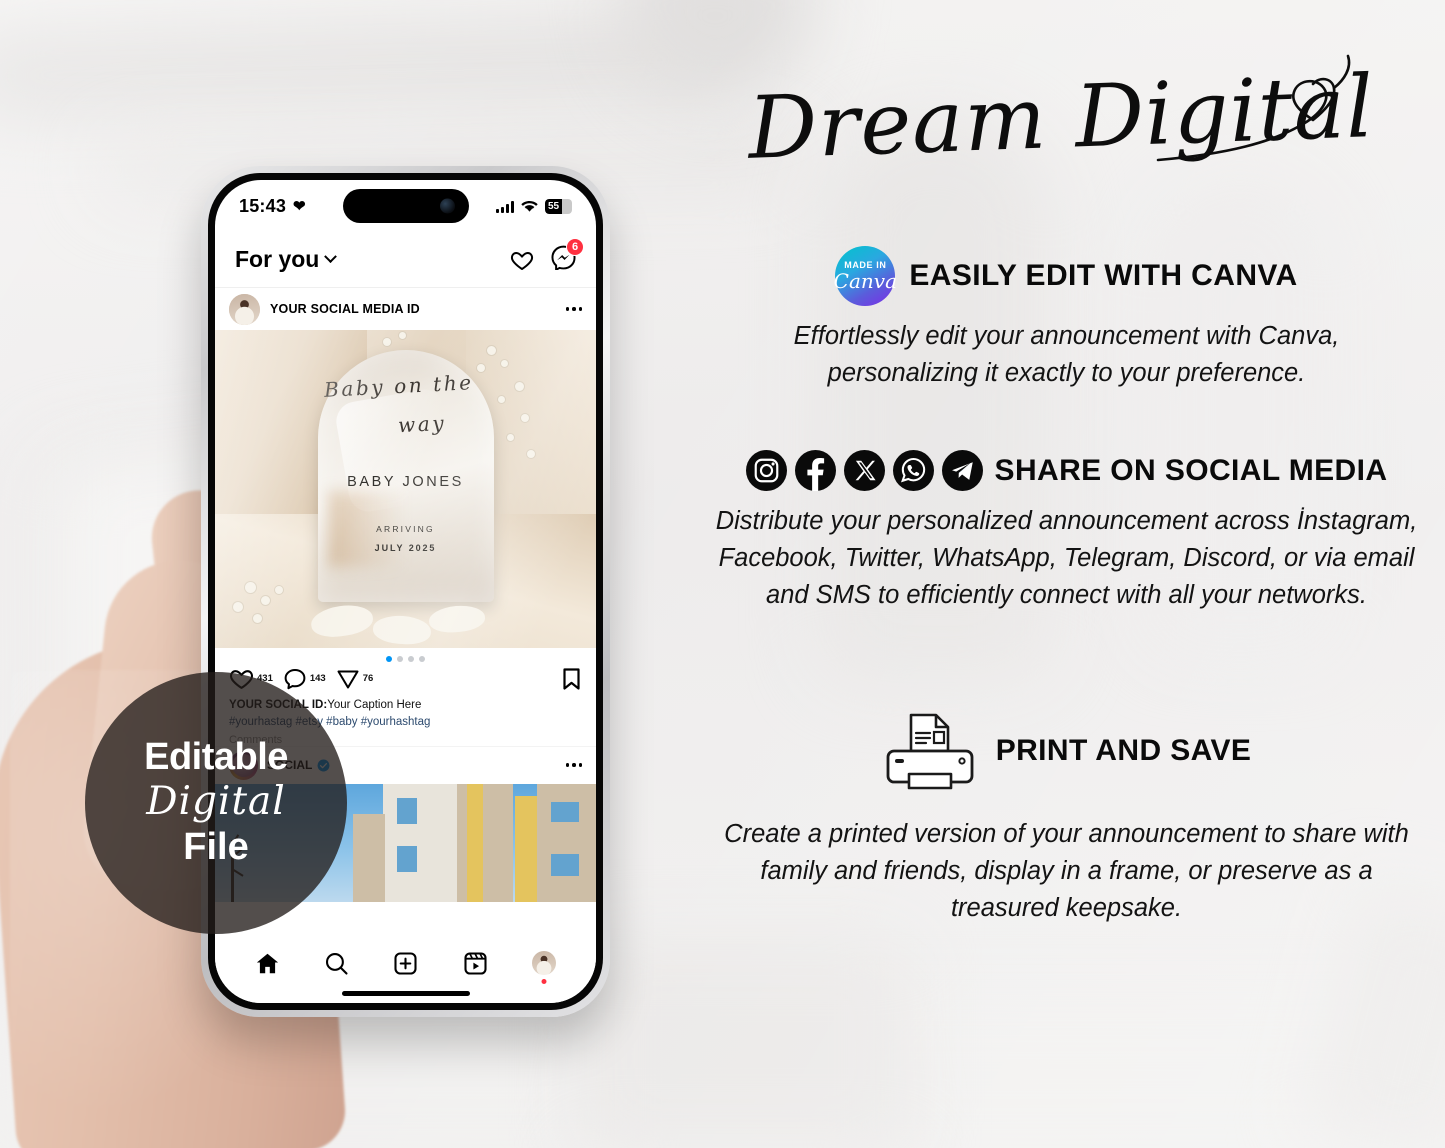 This screenshot has width=1445, height=1148. Describe the element at coordinates (368, 678) in the screenshot. I see `share-count: 76` at that location.